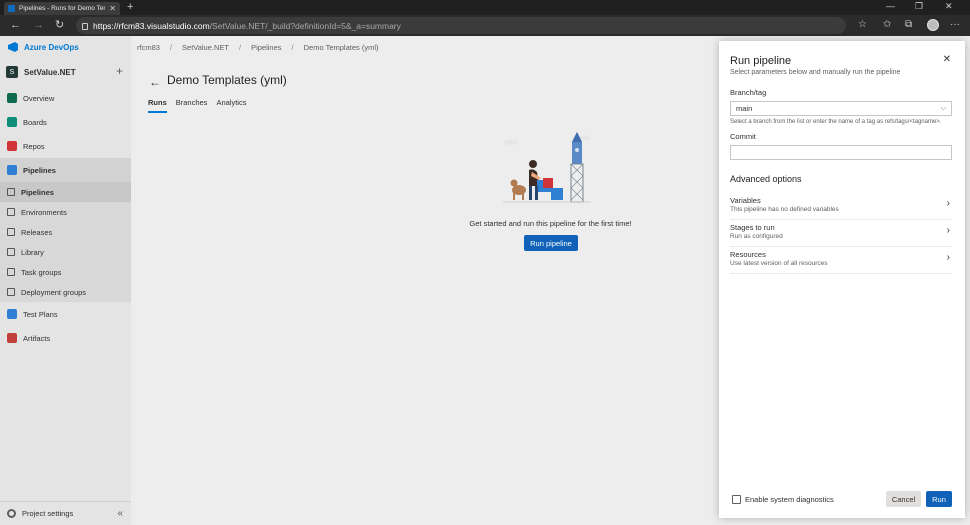 This screenshot has height=525, width=970. What do you see at coordinates (65, 272) in the screenshot?
I see `sub-item-task-groups: Task groups` at bounding box center [65, 272].